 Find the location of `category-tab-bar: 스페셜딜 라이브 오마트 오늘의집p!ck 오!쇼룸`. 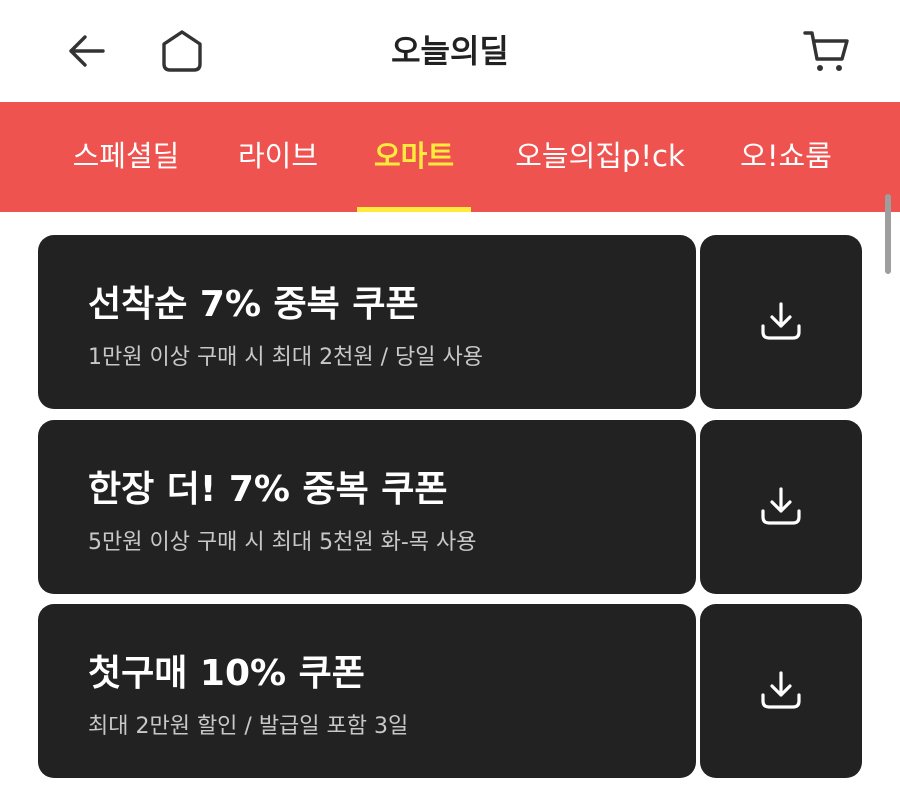

category-tab-bar: 스페셜딜 라이브 오마트 오늘의집p!ck 오!쇼룸 is located at coordinates (450, 157).